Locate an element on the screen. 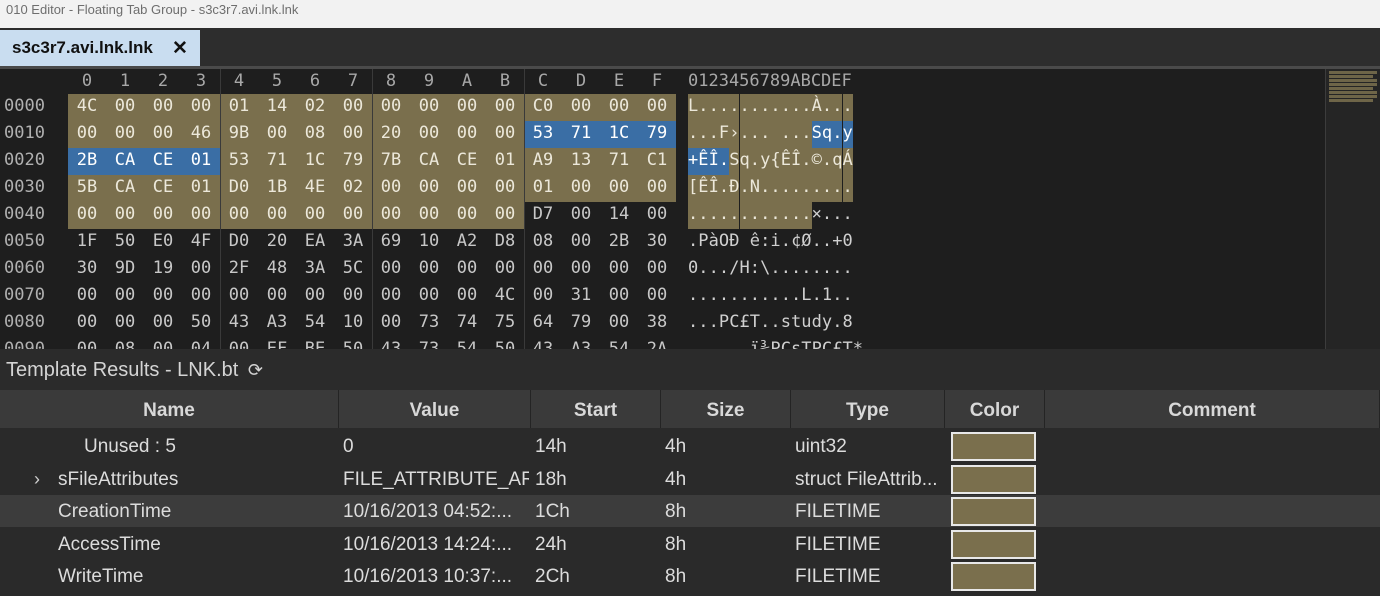 The width and height of the screenshot is (1380, 596). hex-byte: A9 is located at coordinates (543, 161).